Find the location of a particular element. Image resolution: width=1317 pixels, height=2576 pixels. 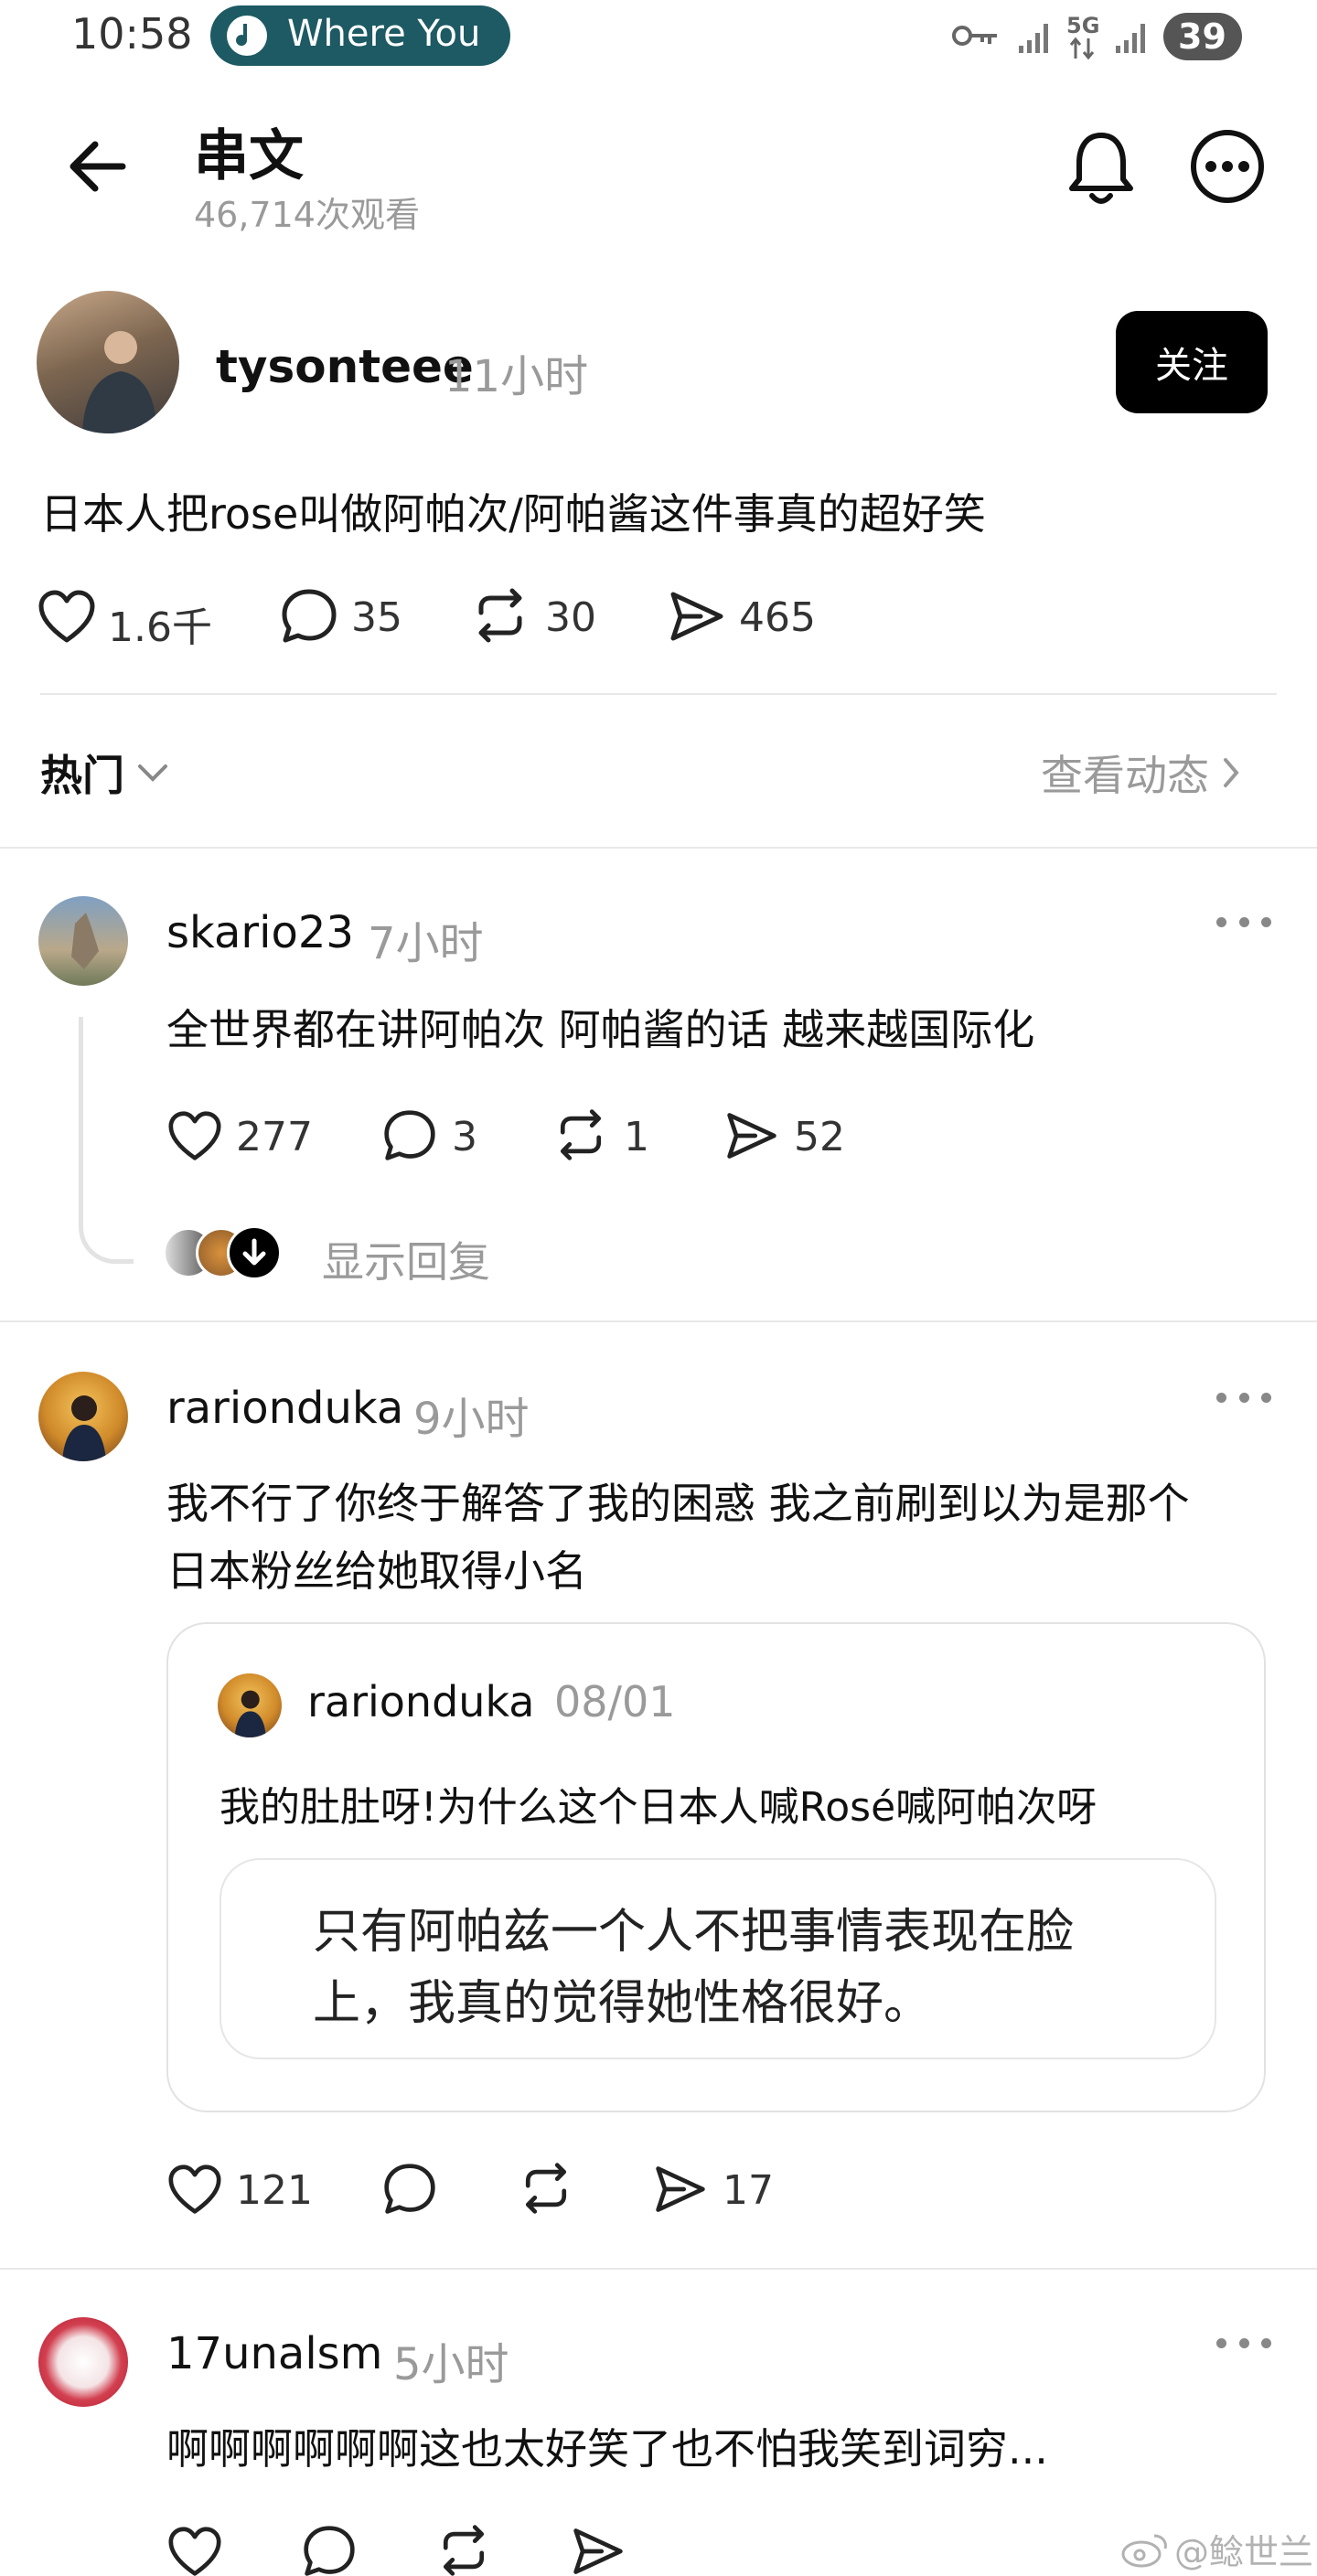

show-replies-link: 显示回复 is located at coordinates (406, 1259).